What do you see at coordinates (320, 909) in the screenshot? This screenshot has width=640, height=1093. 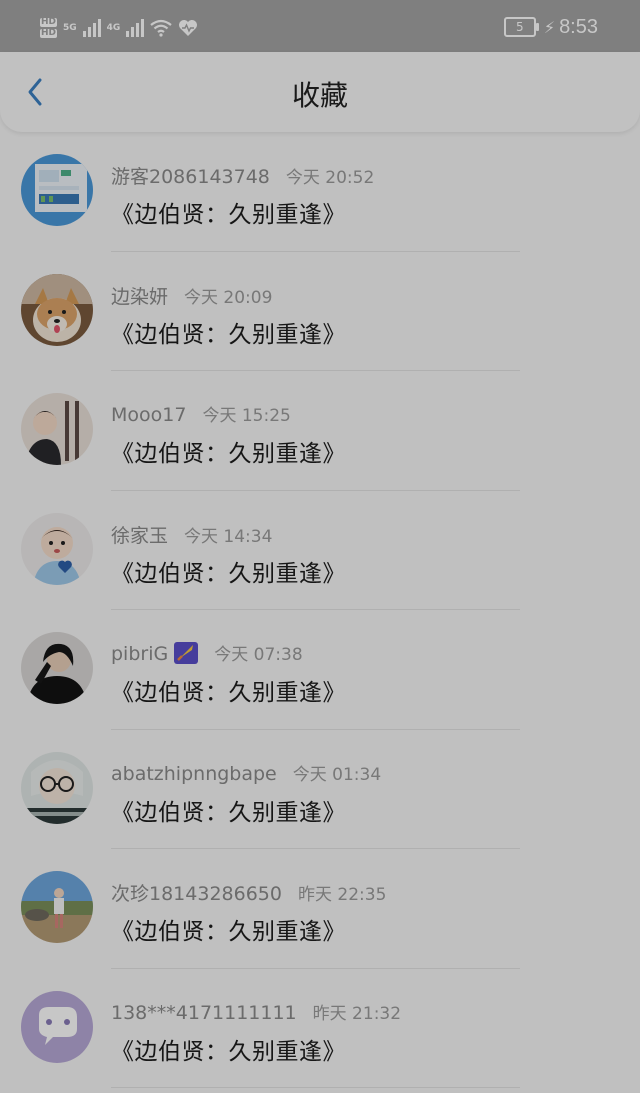 I see `favorite-item: 次珍18143286650 昨天 22:35 《边伯贤：久别重逢》` at bounding box center [320, 909].